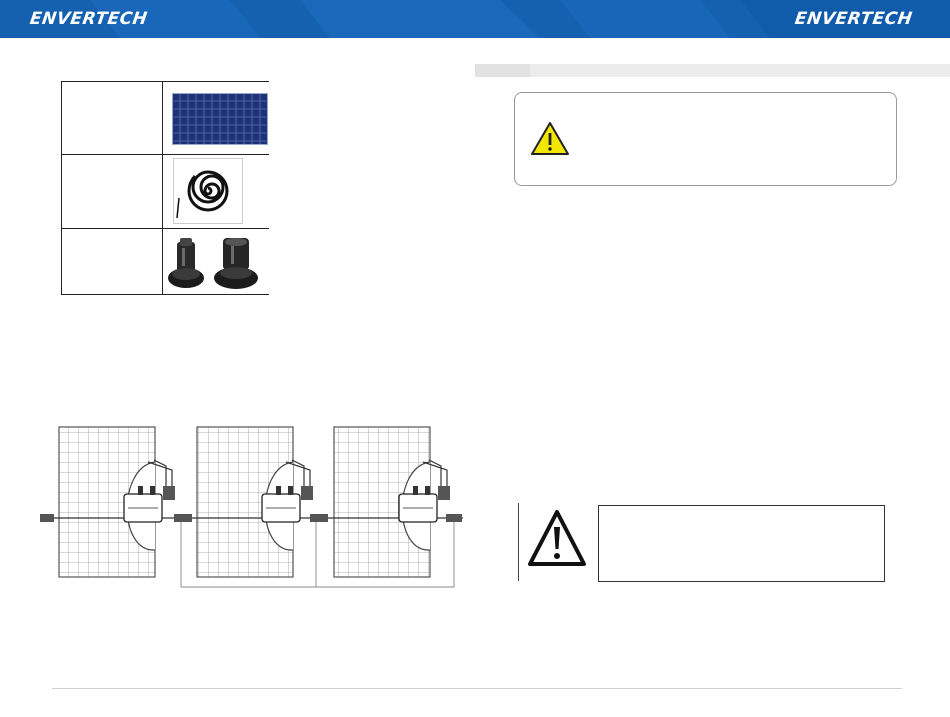  I want to click on brand-logo-left: ENVERTECH, so click(88, 19).